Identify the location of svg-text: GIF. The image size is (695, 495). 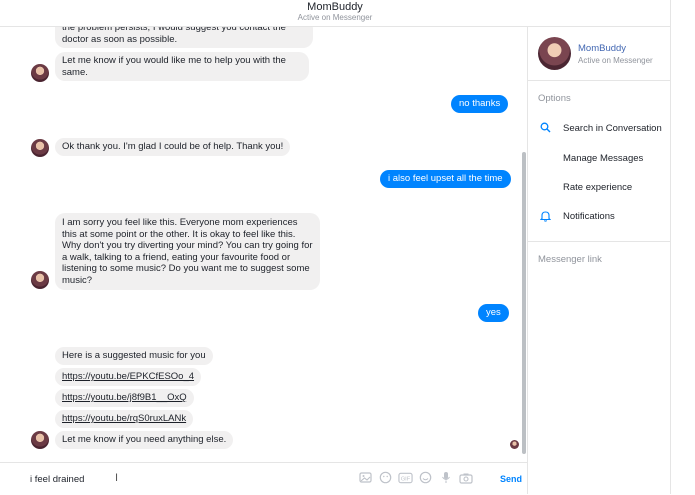
(406, 479).